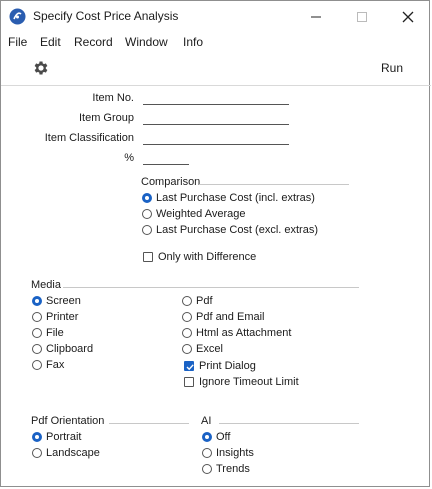 Image resolution: width=432 pixels, height=489 pixels. What do you see at coordinates (63, 301) in the screenshot?
I see `media-option-label: Screen` at bounding box center [63, 301].